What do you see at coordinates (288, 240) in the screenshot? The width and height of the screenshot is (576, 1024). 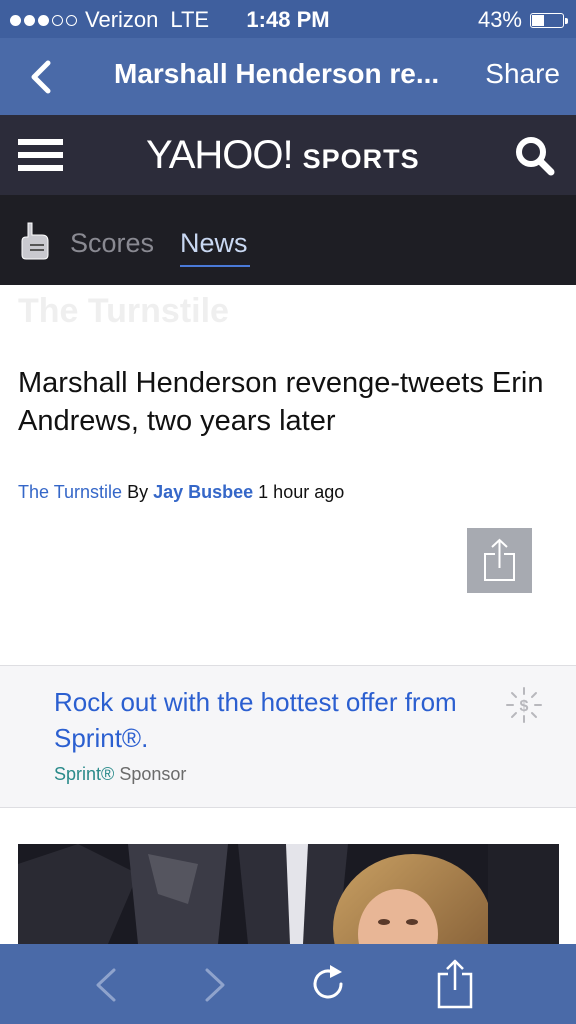 I see `tab-bar: Scores News` at bounding box center [288, 240].